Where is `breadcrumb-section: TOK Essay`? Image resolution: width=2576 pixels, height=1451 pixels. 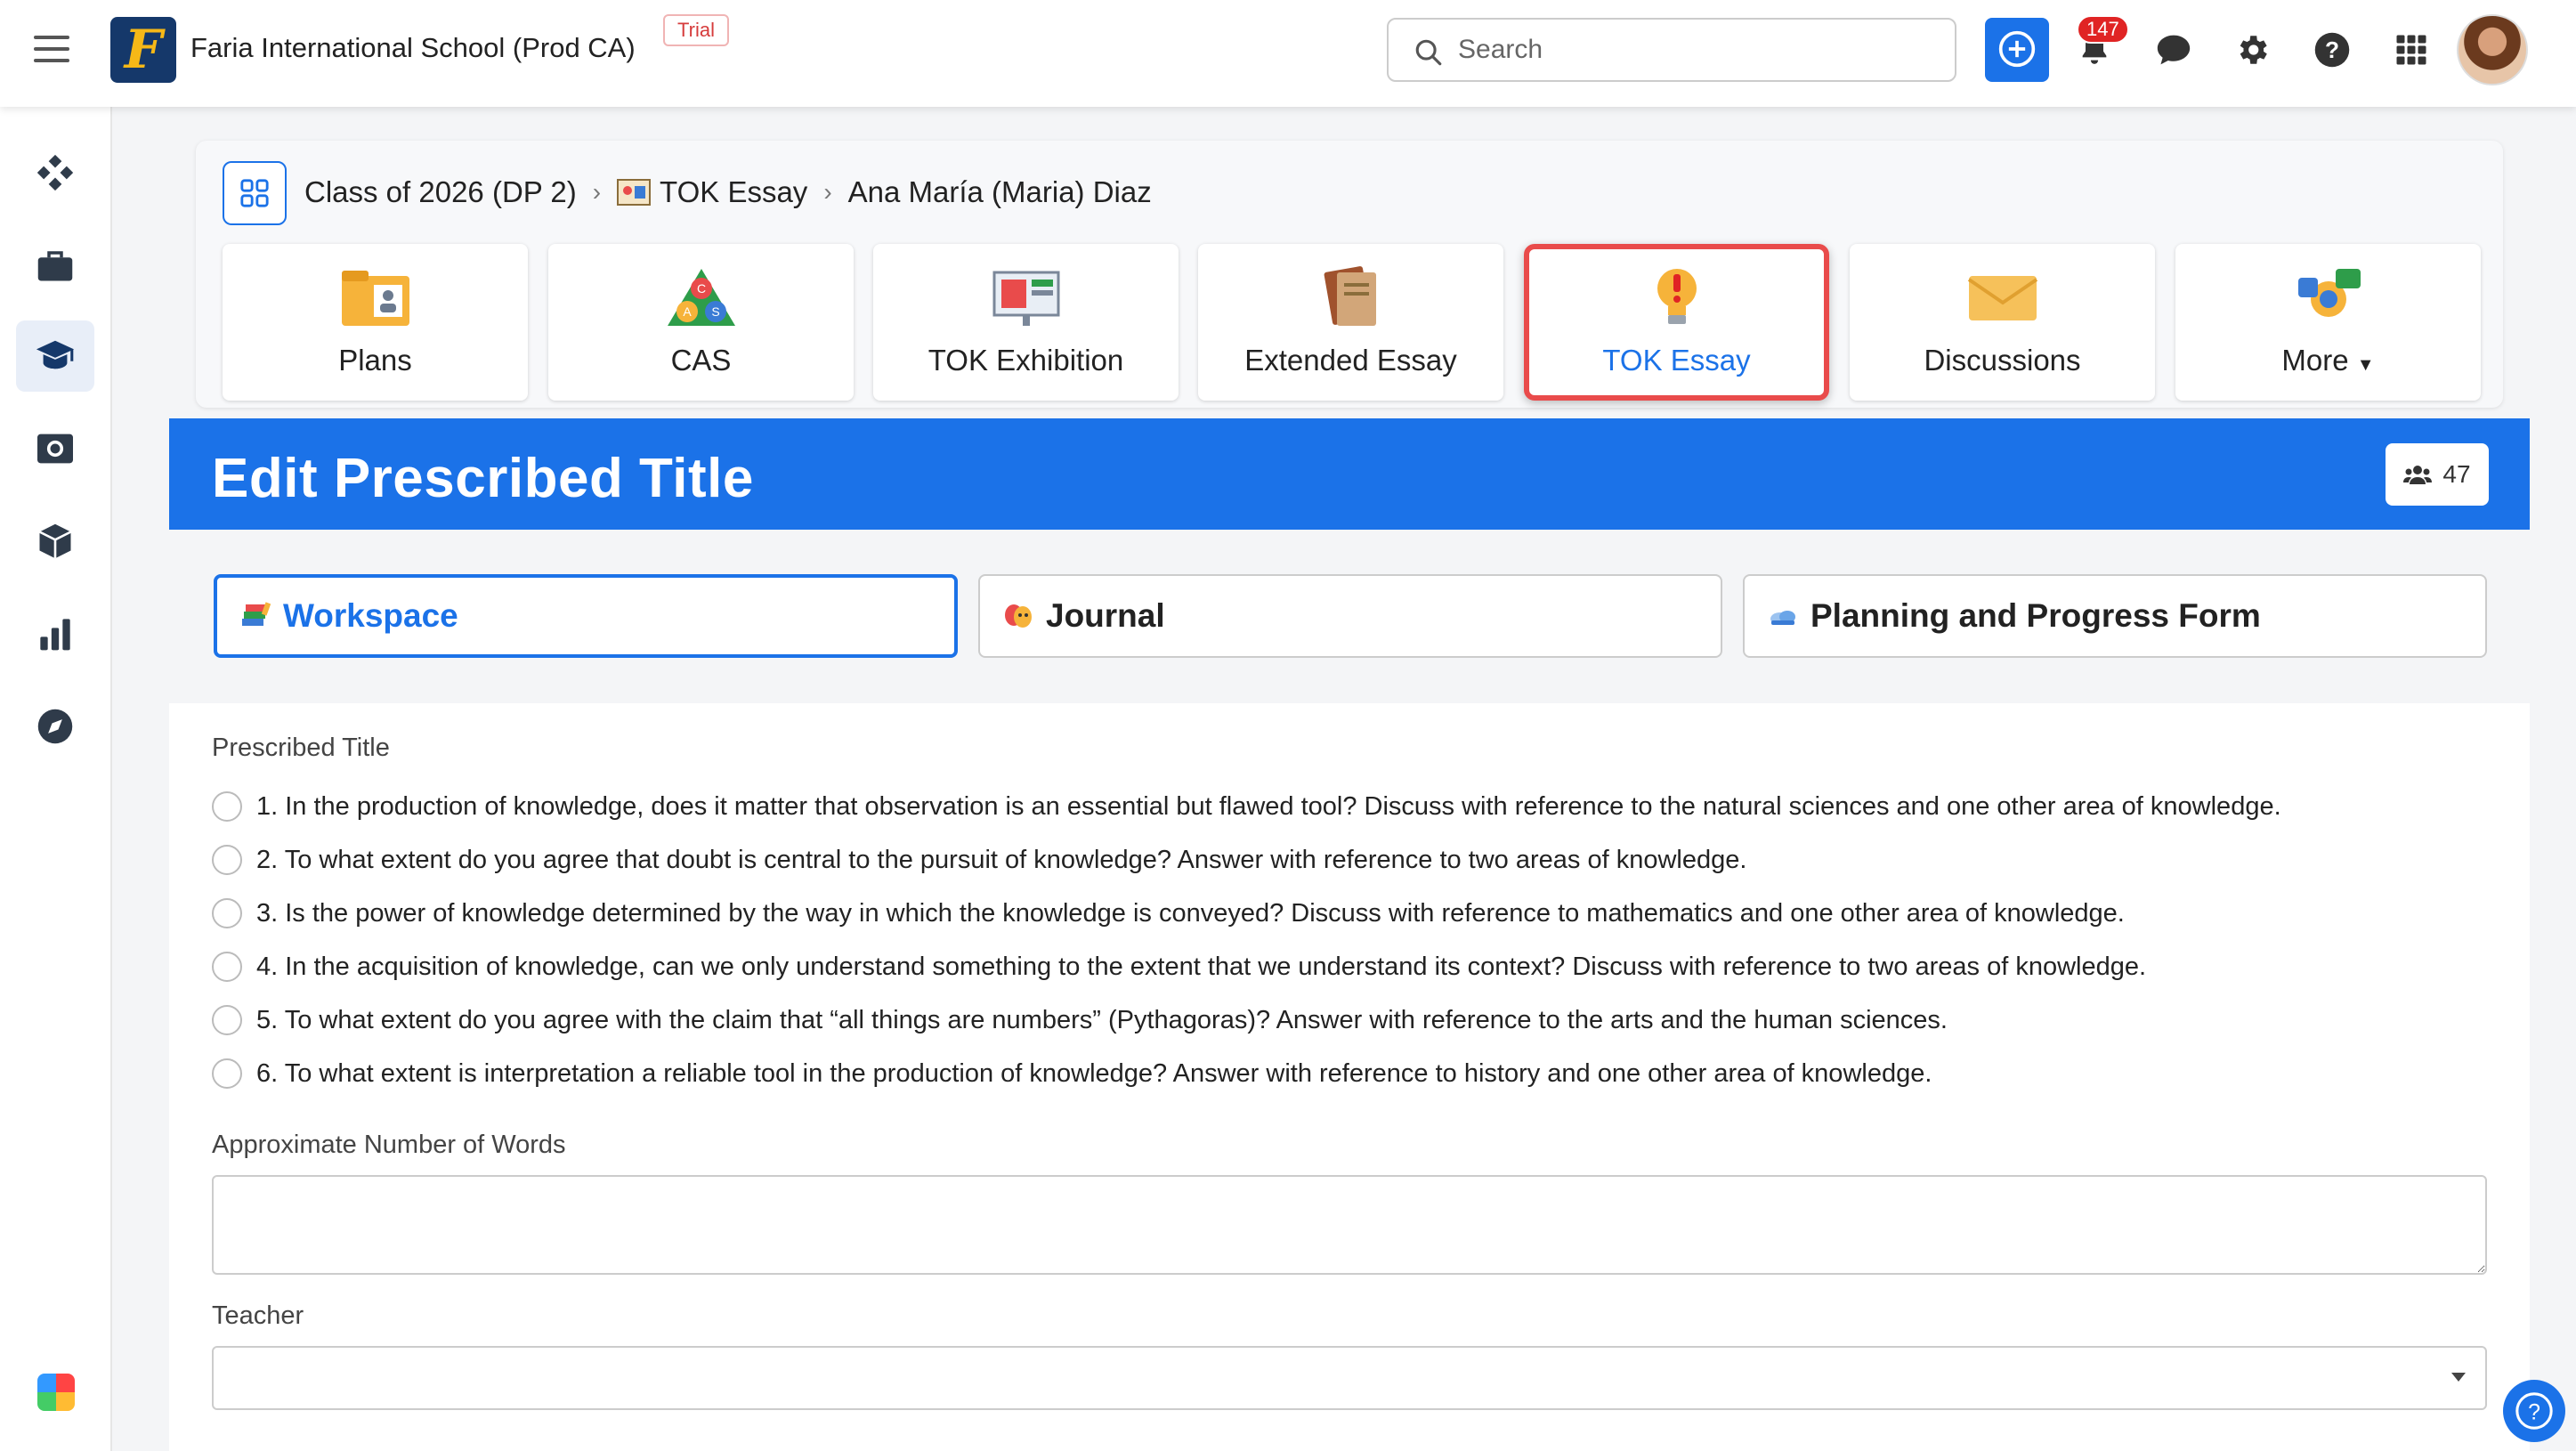
breadcrumb-section: TOK Essay is located at coordinates (734, 192).